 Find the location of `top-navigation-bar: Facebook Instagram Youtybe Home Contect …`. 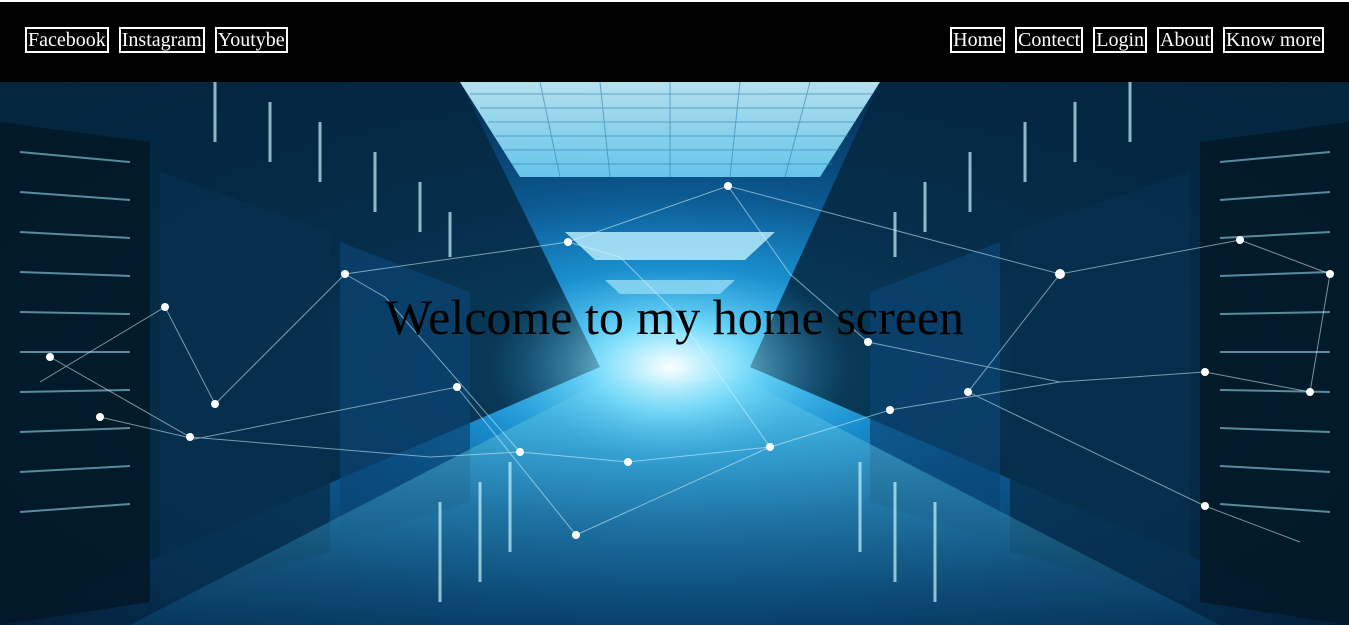

top-navigation-bar: Facebook Instagram Youtybe Home Contect … is located at coordinates (674, 42).